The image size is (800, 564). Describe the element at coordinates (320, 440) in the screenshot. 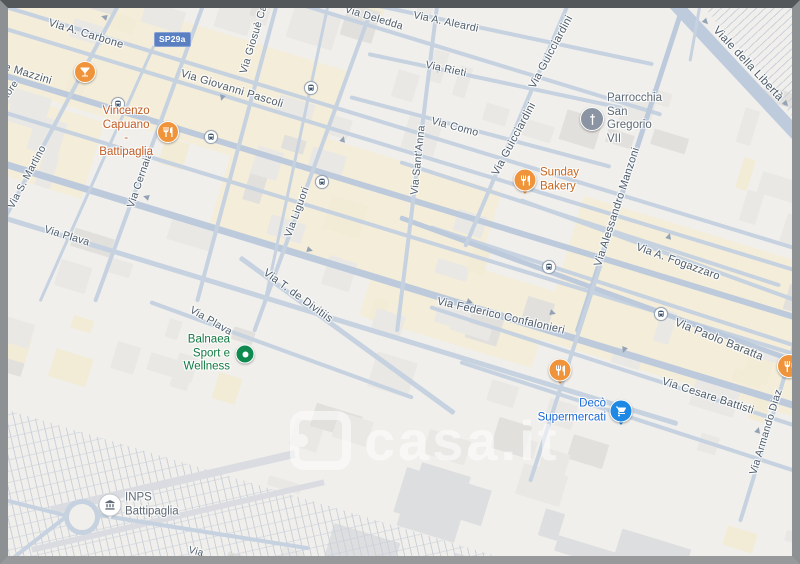

I see `casa-it-logo-icon` at that location.